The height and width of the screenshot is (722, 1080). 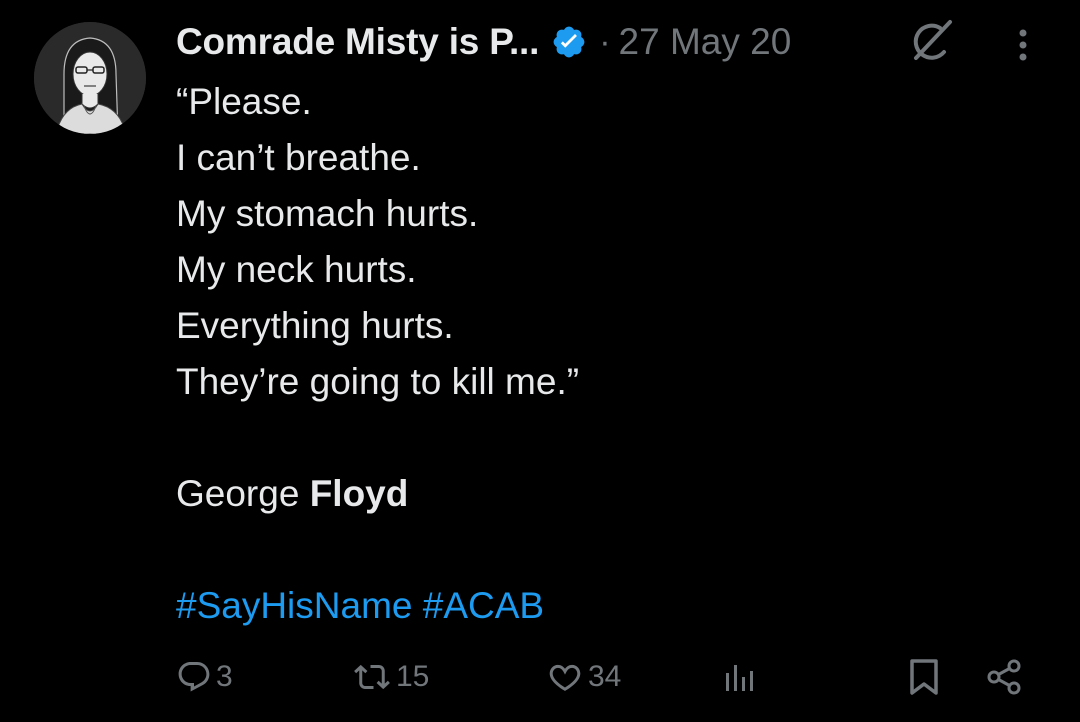 I want to click on tweet-line: My neck hurts., so click(x=296, y=269).